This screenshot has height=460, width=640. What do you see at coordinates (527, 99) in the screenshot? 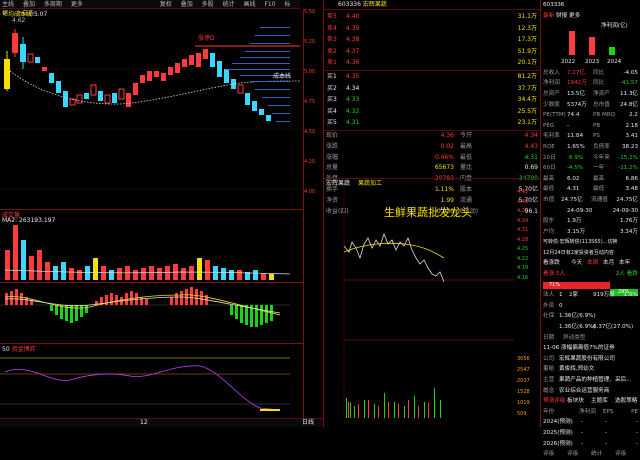
I see `text-orderbook-bids-2-vol: 34.4万` at bounding box center [527, 99].